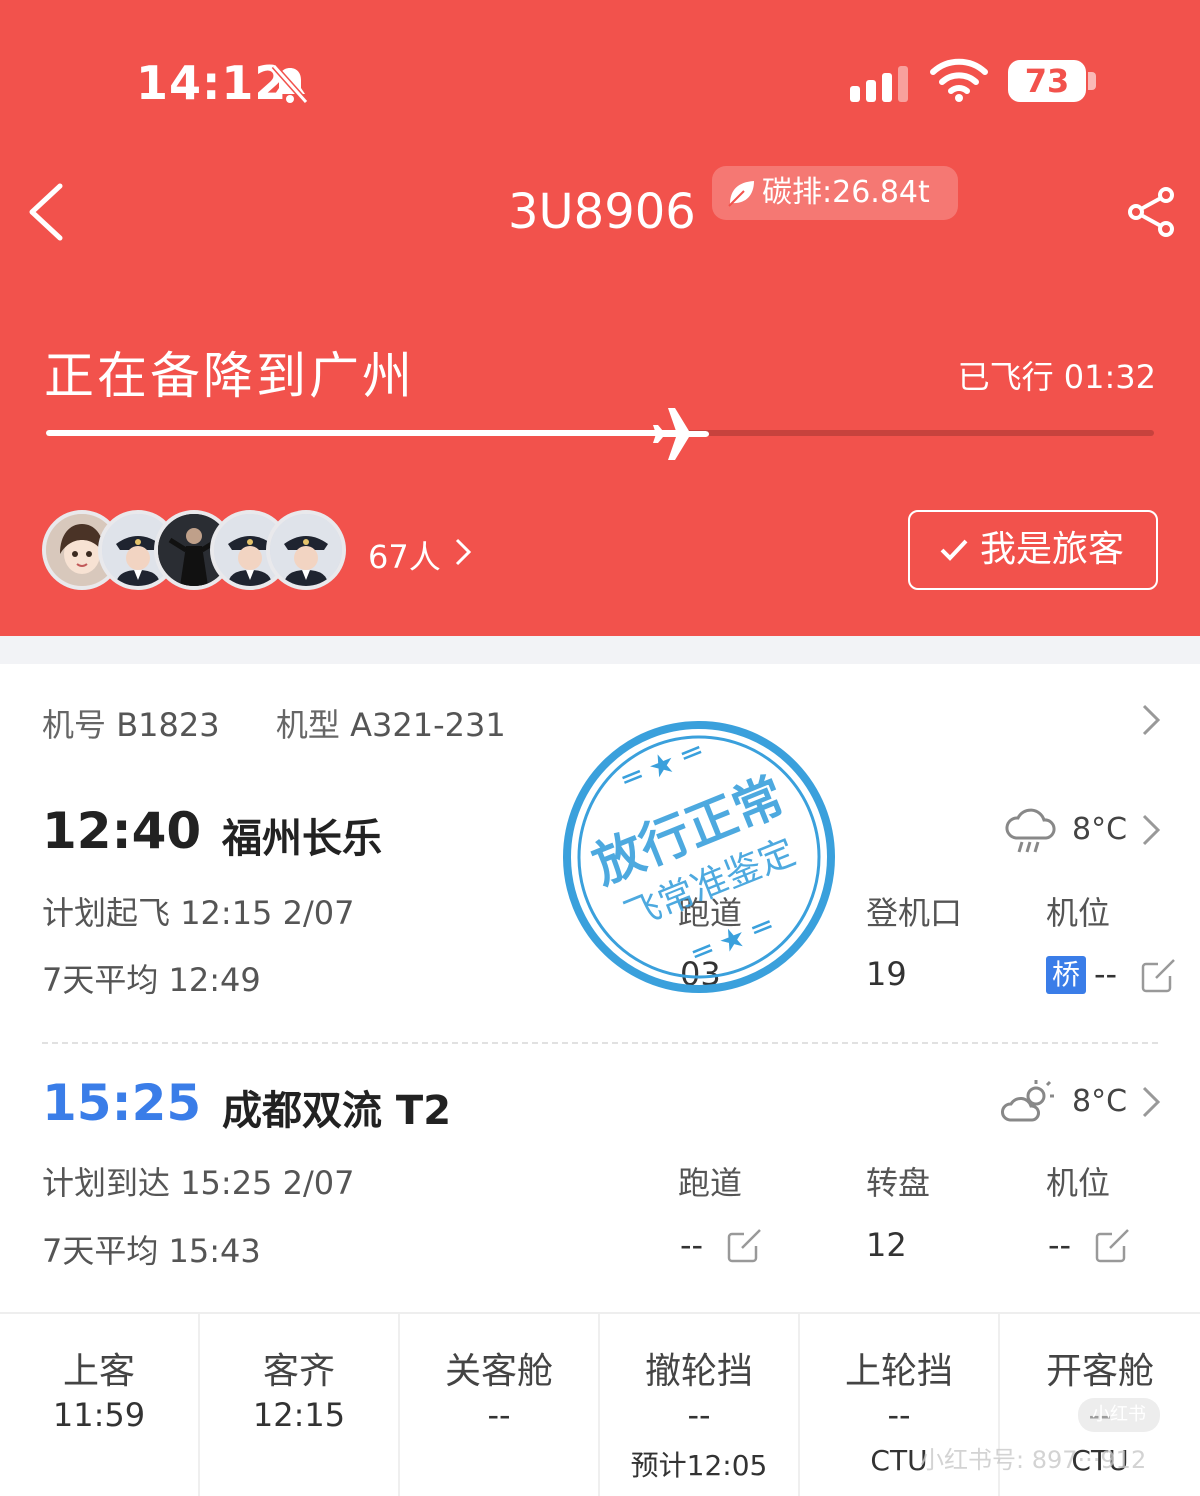 The width and height of the screenshot is (1200, 1496). I want to click on aircraft-type-value: A321-231, so click(428, 725).